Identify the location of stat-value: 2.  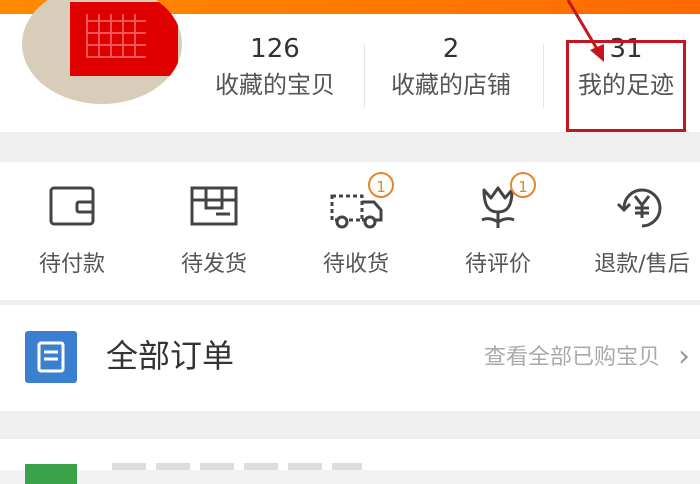
(451, 49).